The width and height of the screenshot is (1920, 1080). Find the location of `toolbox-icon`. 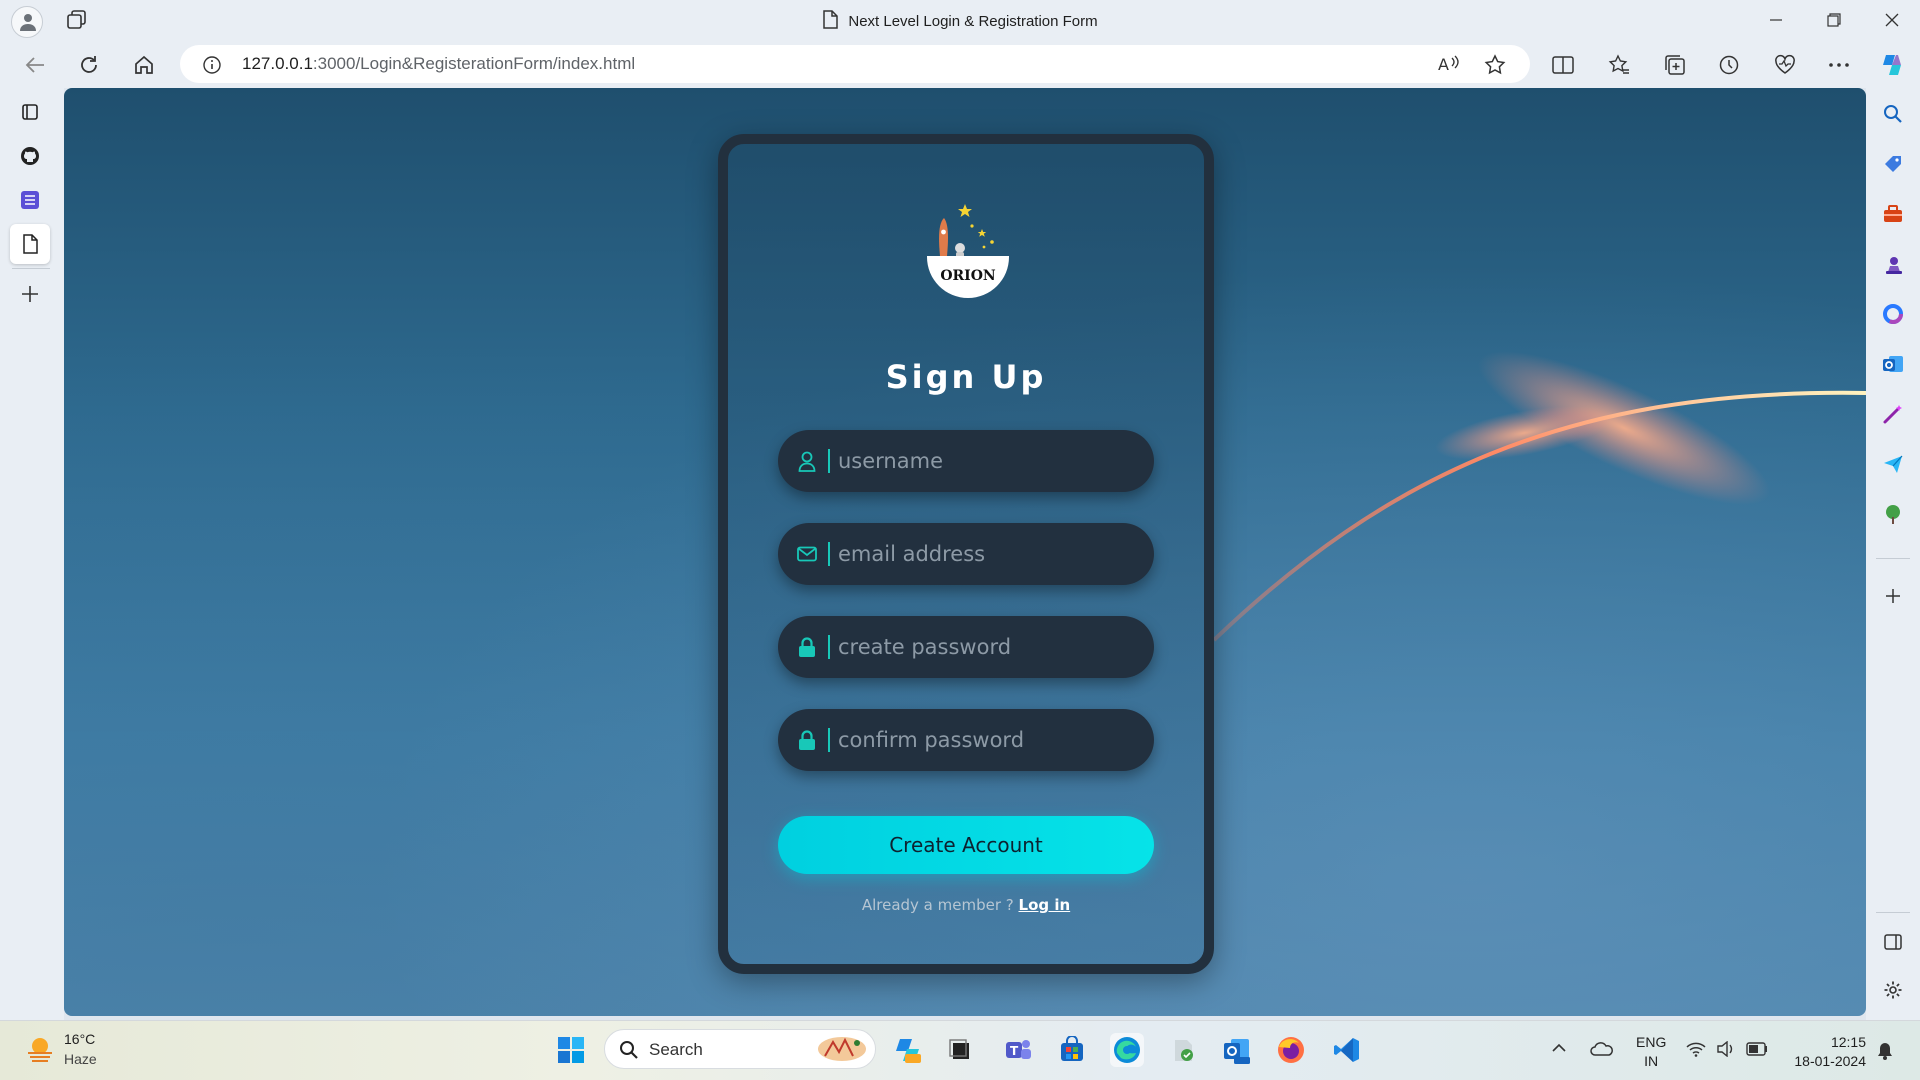

toolbox-icon is located at coordinates (1893, 213).